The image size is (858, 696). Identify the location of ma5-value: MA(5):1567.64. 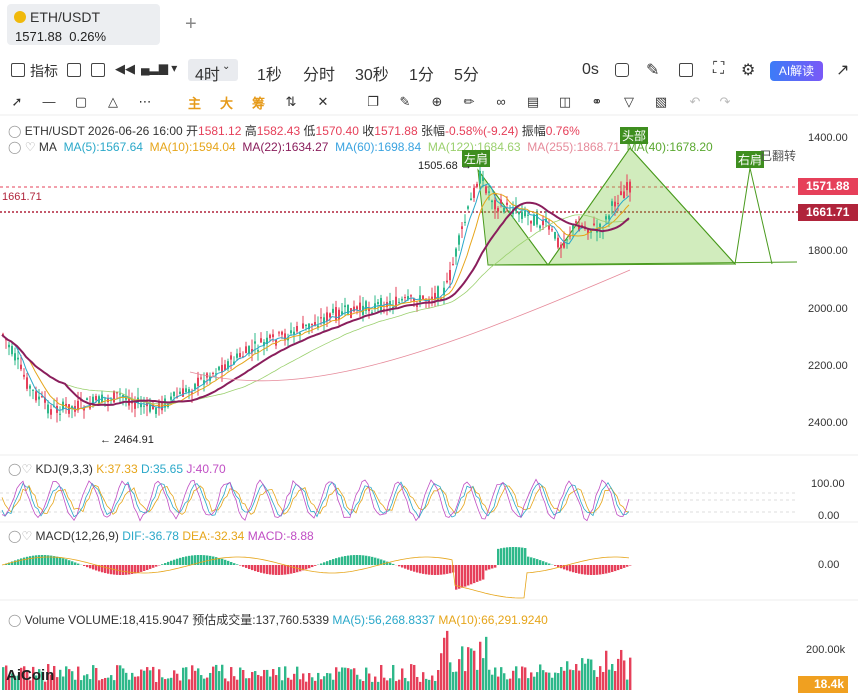
(103, 147).